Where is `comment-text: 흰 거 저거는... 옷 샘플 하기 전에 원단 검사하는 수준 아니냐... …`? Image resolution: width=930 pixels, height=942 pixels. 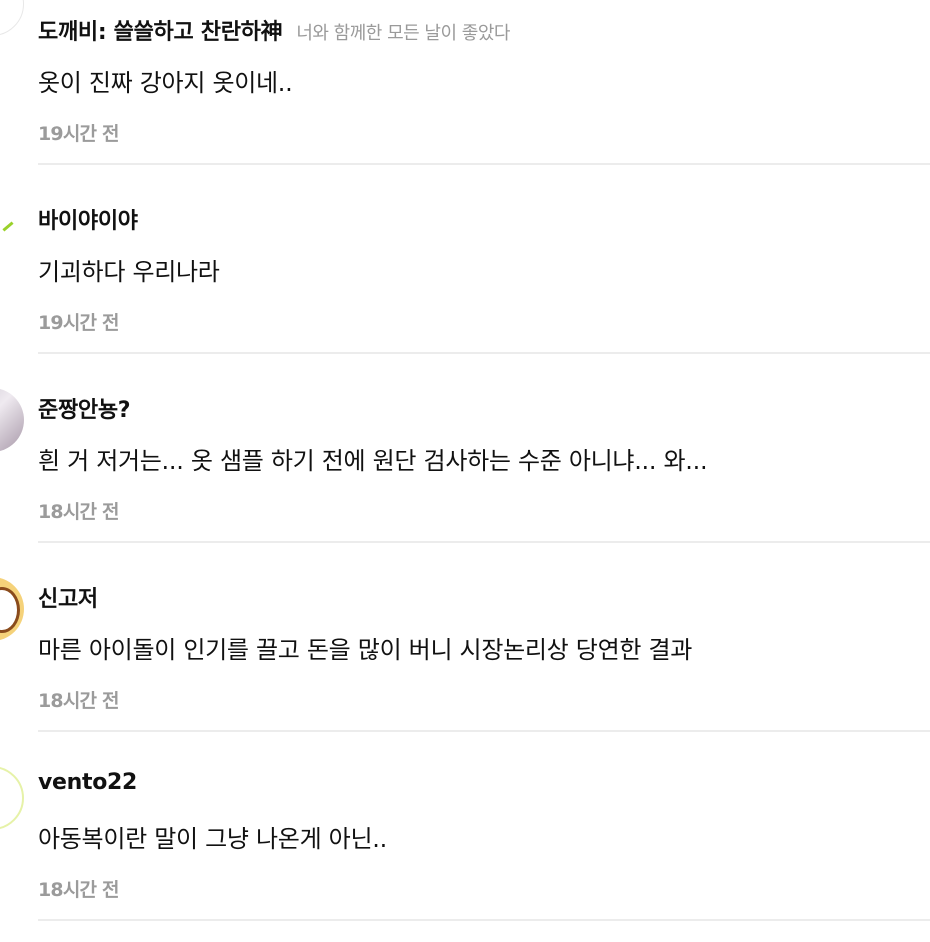
comment-text: 흰 거 저거는... 옷 샘플 하기 전에 원단 검사하는 수준 아니냐... … is located at coordinates (373, 461).